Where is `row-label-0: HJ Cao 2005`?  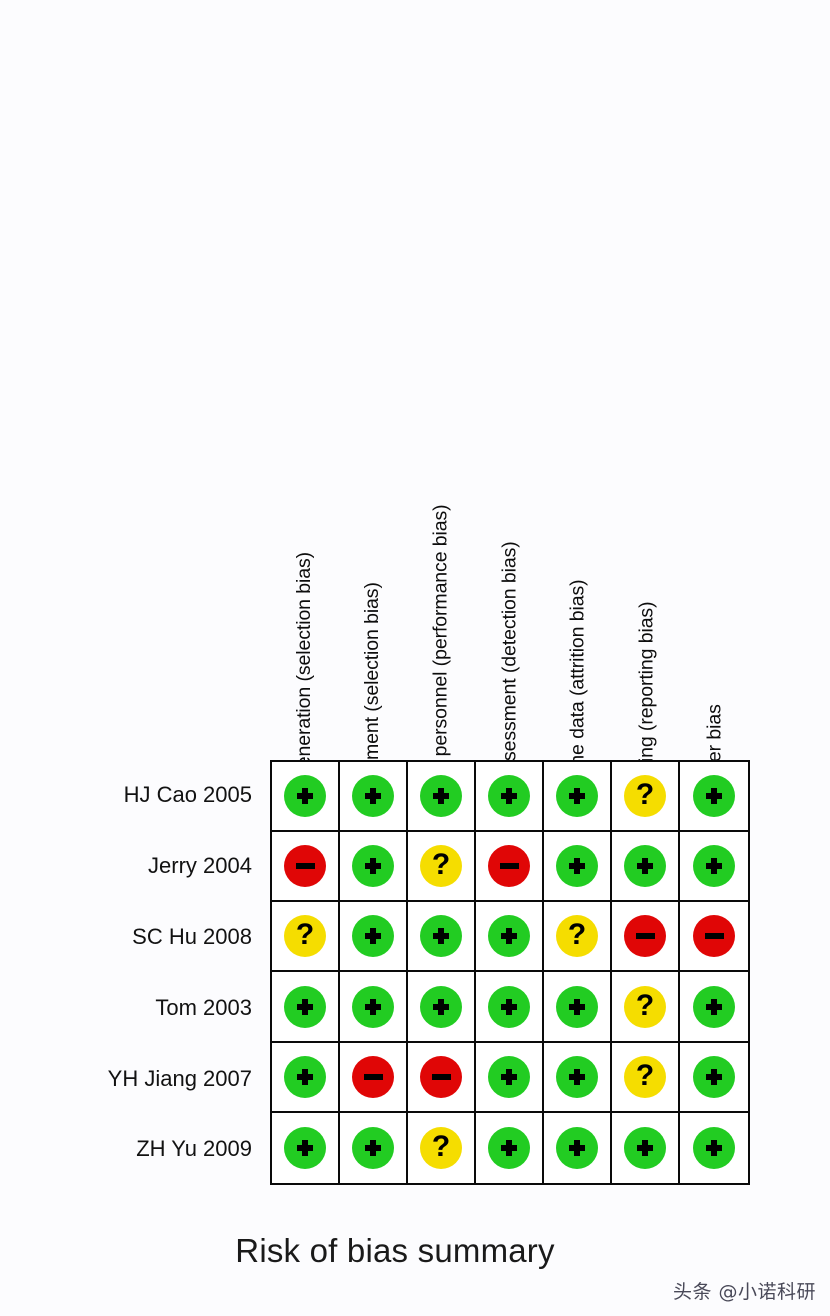
row-label-0: HJ Cao 2005 is located at coordinates (187, 795).